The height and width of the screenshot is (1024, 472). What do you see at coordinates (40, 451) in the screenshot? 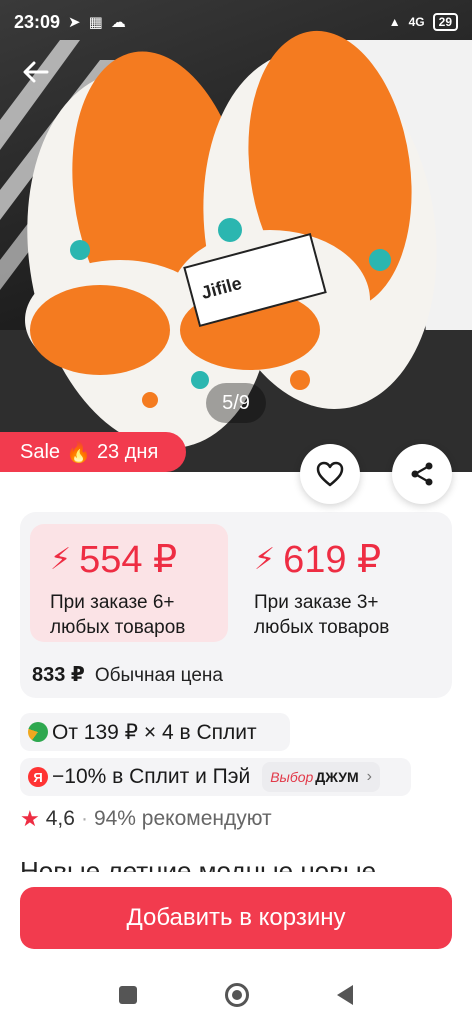
I see `sale-label: Sale` at bounding box center [40, 451].